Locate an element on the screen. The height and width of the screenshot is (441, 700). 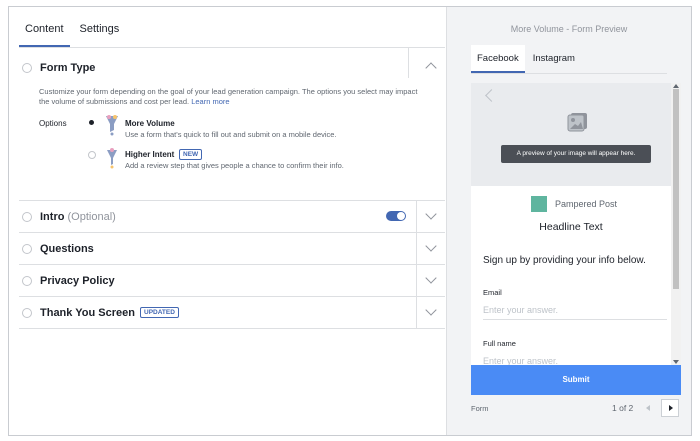
tab-content: Content is located at coordinates (44, 27).